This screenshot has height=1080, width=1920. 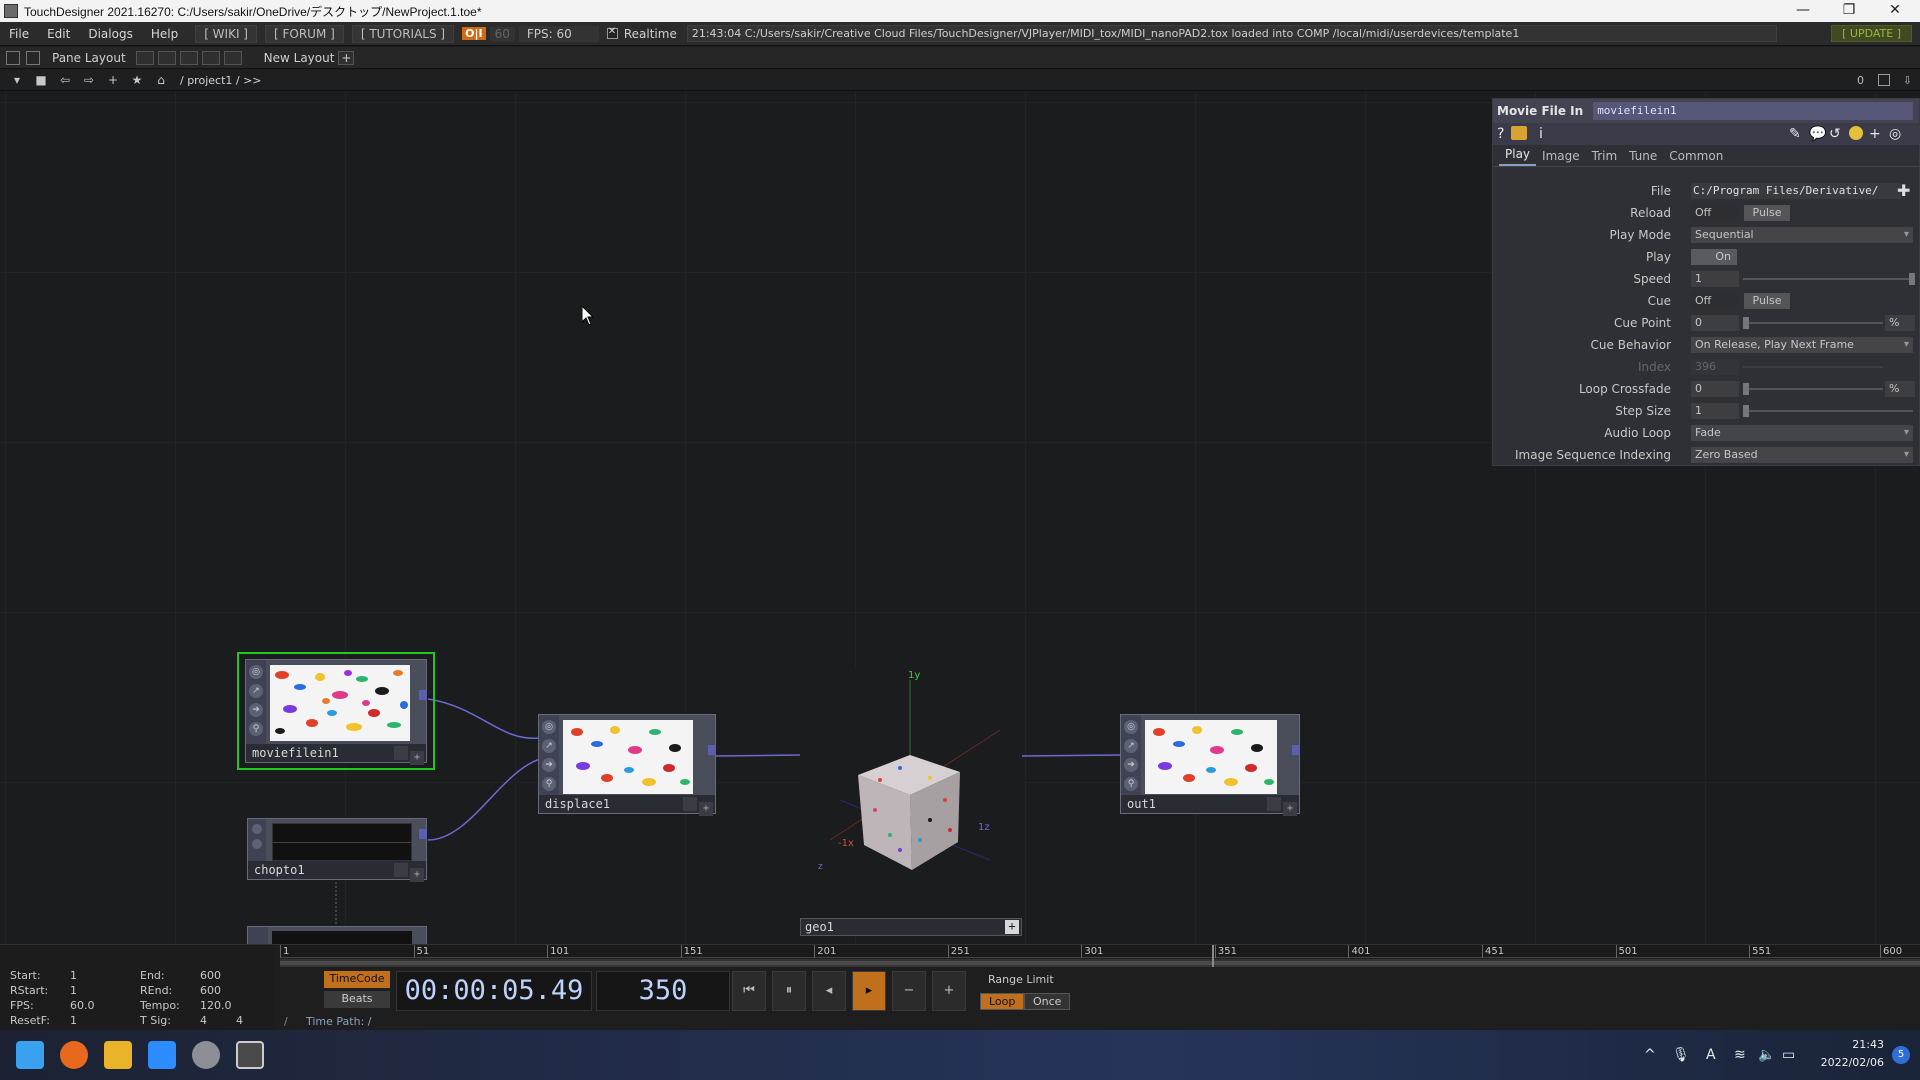 What do you see at coordinates (1817, 134) in the screenshot?
I see `comment-icon: 💬` at bounding box center [1817, 134].